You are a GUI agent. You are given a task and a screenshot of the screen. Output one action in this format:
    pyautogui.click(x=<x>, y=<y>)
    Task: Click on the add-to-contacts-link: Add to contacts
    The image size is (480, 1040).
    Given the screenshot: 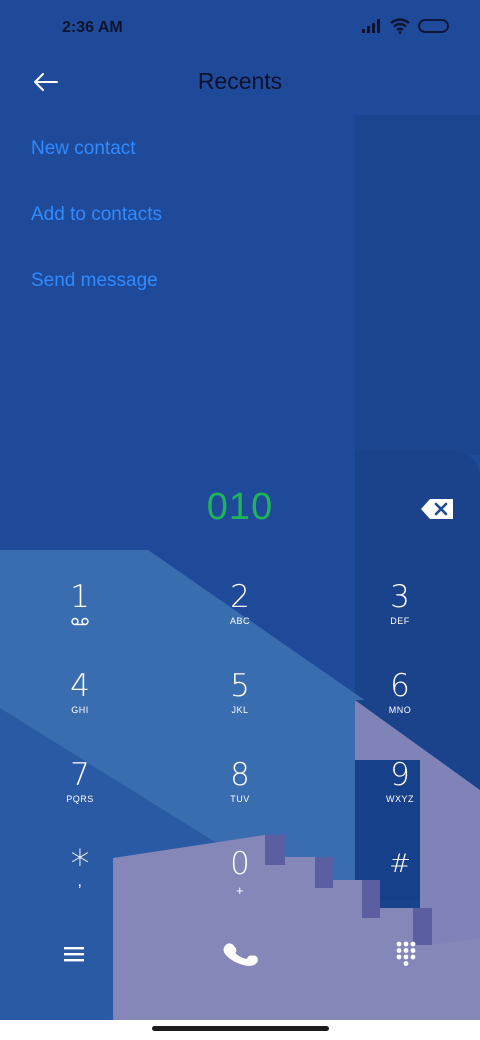 What is the action you would take?
    pyautogui.click(x=96, y=215)
    